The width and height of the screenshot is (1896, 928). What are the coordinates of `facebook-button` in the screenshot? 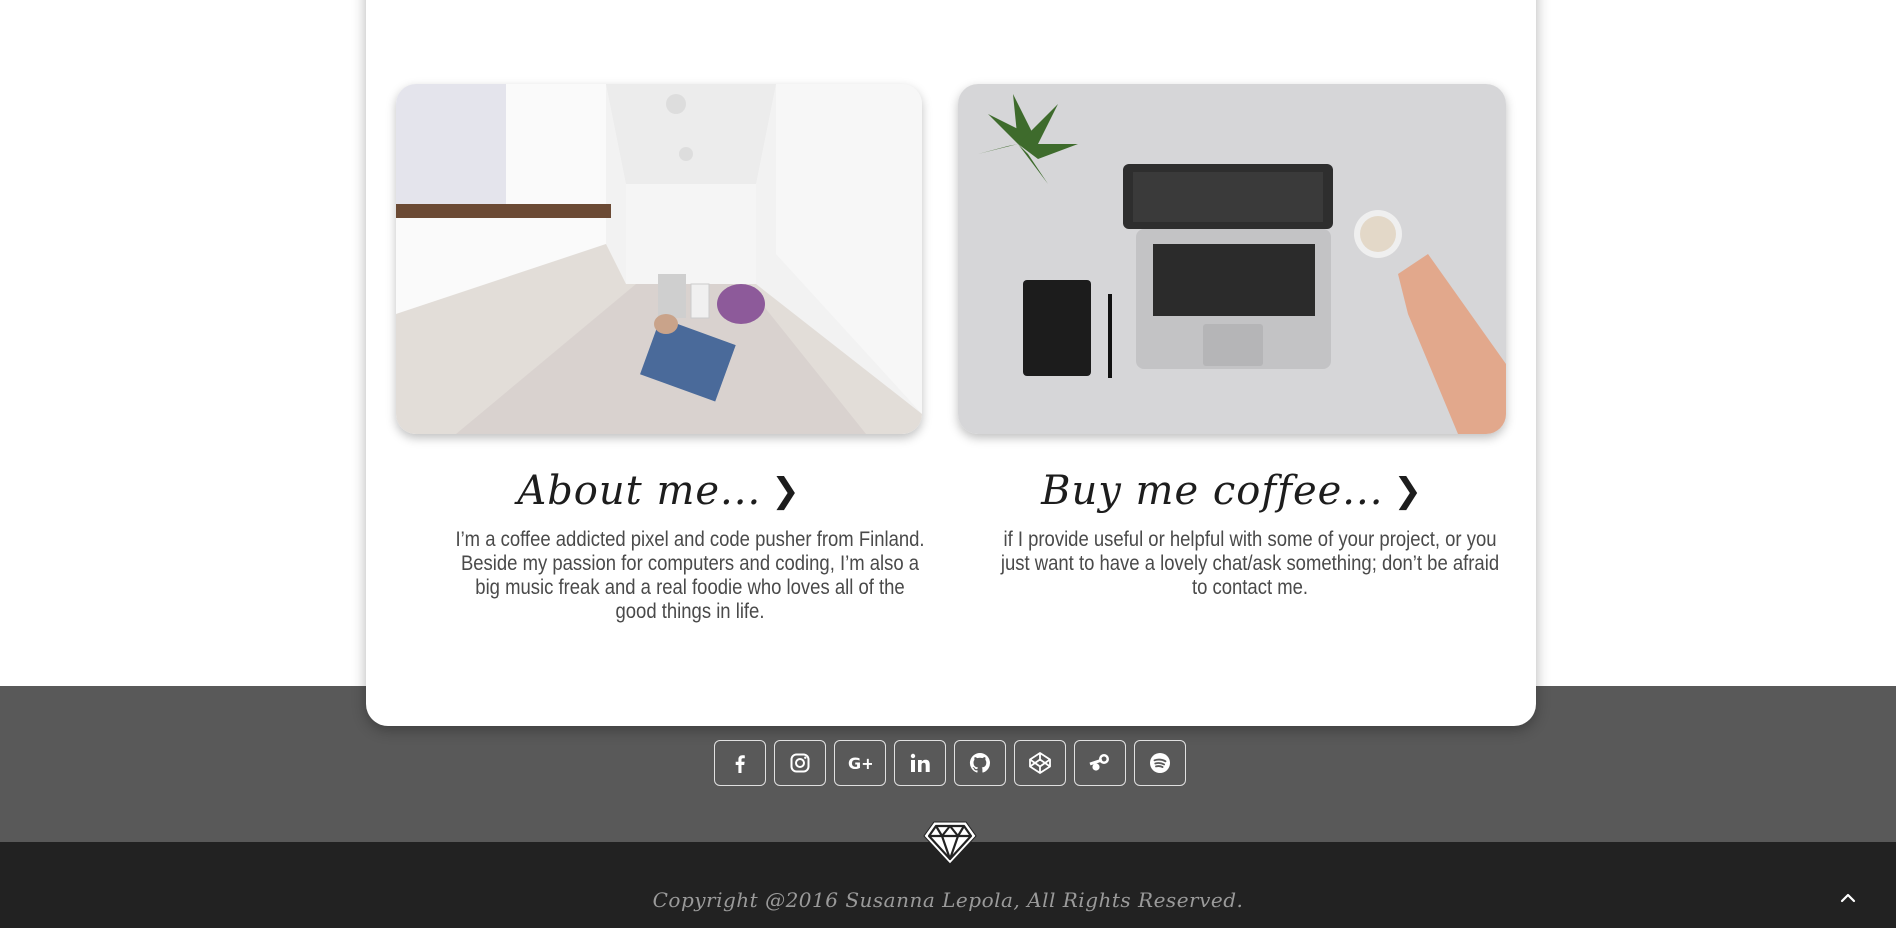 It's located at (740, 763).